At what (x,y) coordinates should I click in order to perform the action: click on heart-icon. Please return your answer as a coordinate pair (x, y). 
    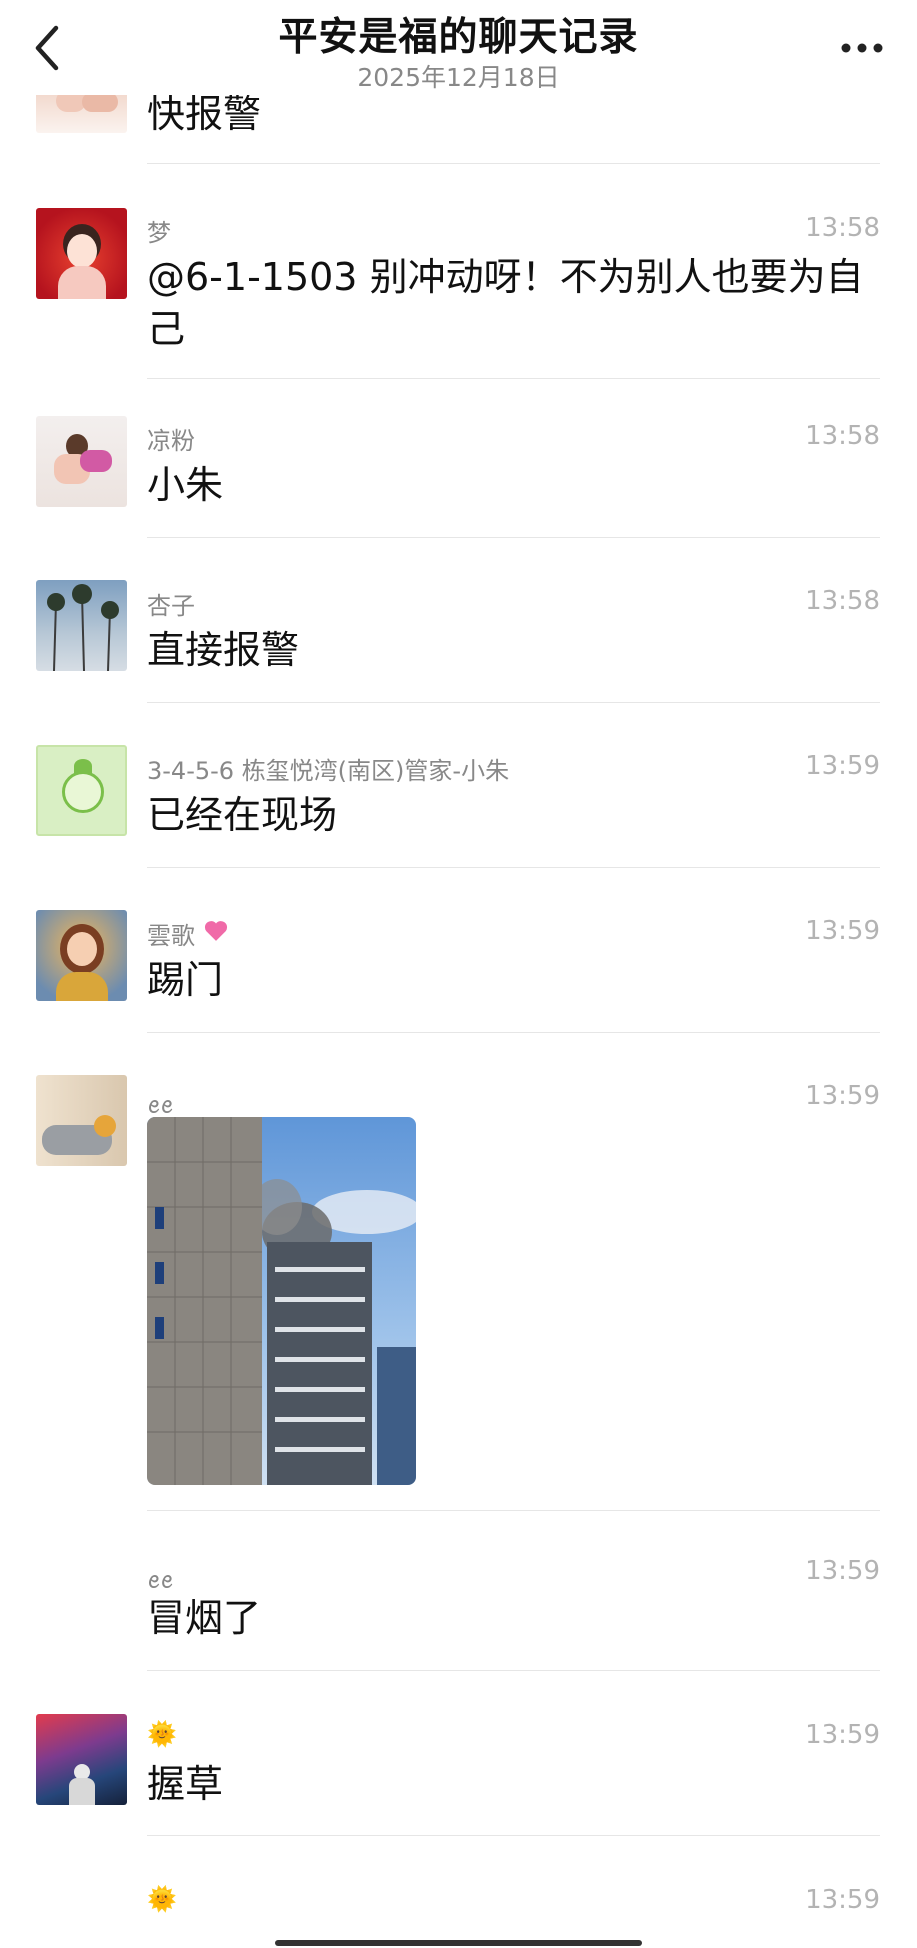
    Looking at the image, I should click on (216, 931).